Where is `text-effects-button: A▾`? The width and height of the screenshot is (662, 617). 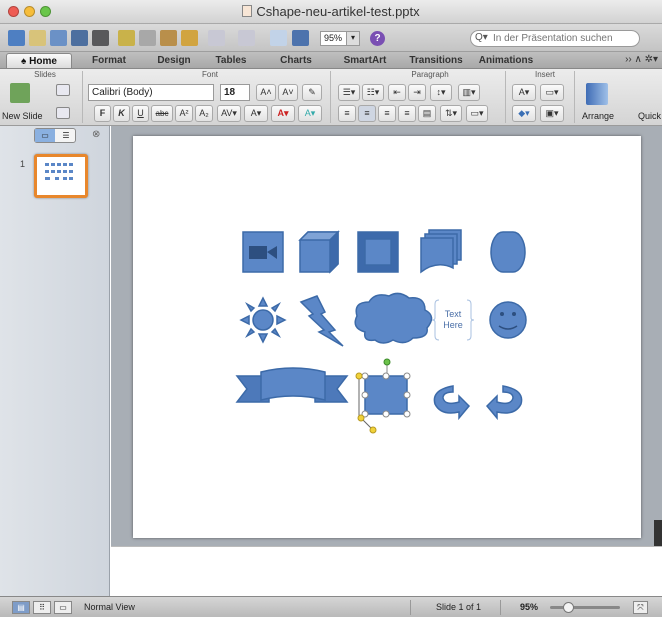
text-effects-button: A▾ is located at coordinates (256, 113).